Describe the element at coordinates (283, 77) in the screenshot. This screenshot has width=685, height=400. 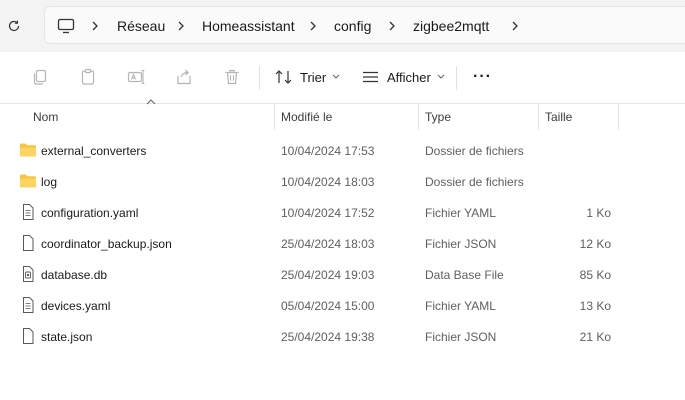
I see `sort-icon` at that location.